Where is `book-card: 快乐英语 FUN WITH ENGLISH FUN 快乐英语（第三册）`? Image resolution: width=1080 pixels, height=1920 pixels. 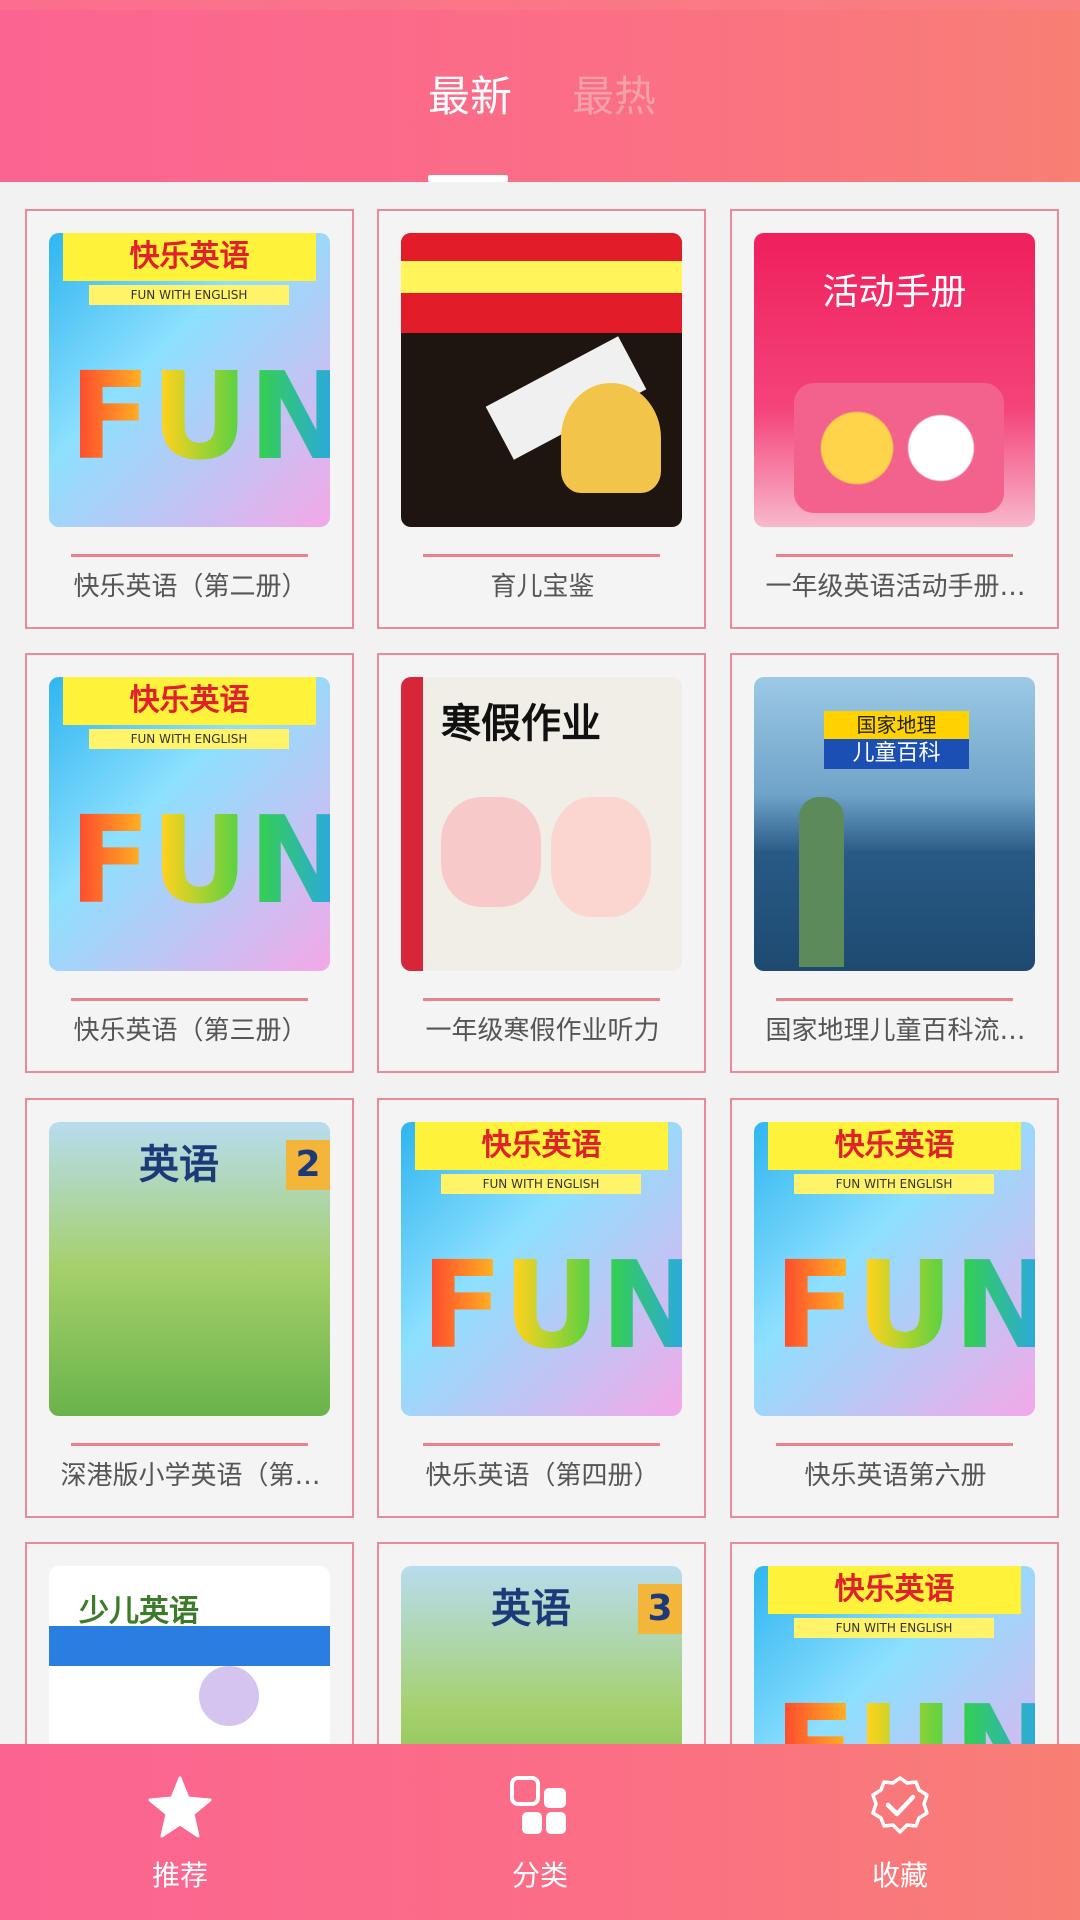 book-card: 快乐英语 FUN WITH ENGLISH FUN 快乐英语（第三册） is located at coordinates (189, 863).